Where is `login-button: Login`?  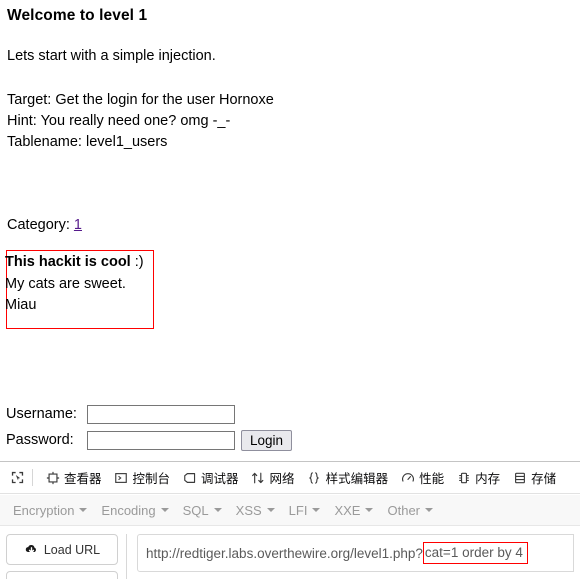 login-button: Login is located at coordinates (267, 440).